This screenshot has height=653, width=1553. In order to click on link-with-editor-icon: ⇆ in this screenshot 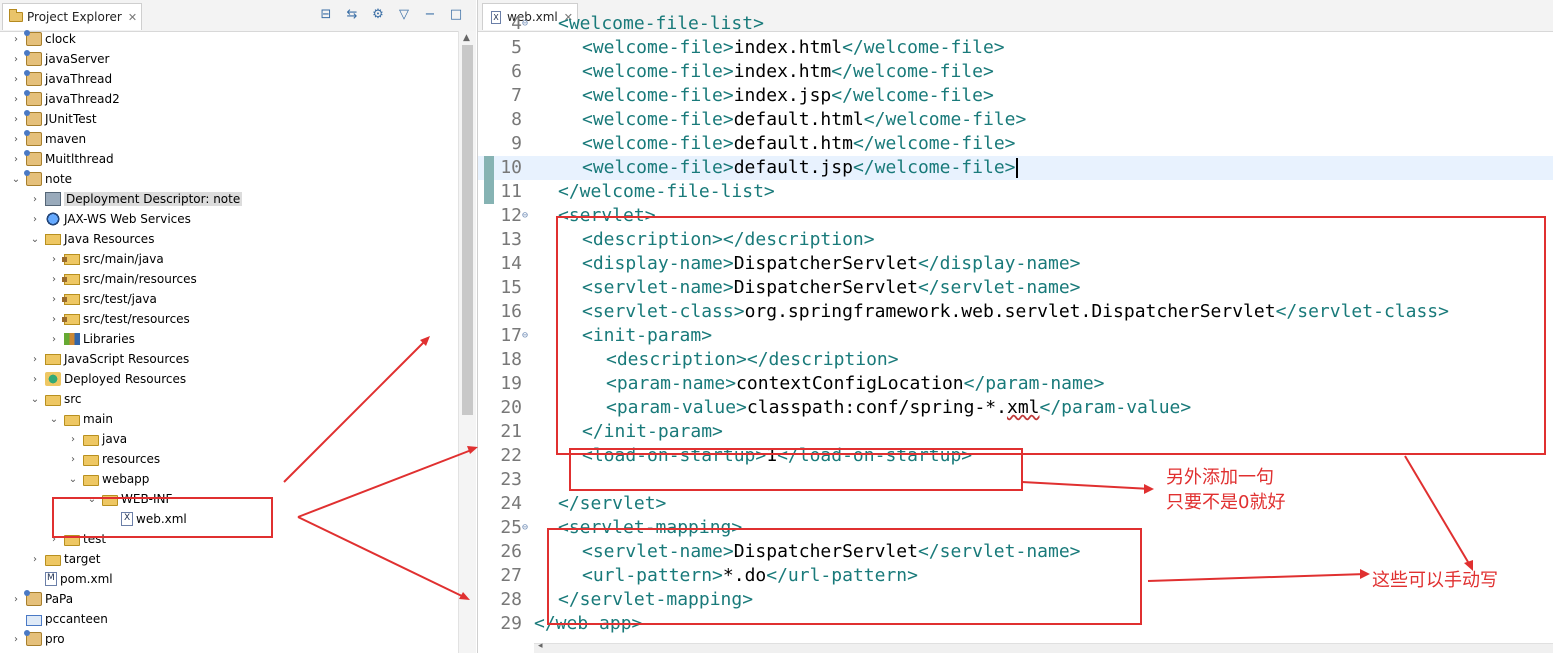, I will do `click(352, 14)`.